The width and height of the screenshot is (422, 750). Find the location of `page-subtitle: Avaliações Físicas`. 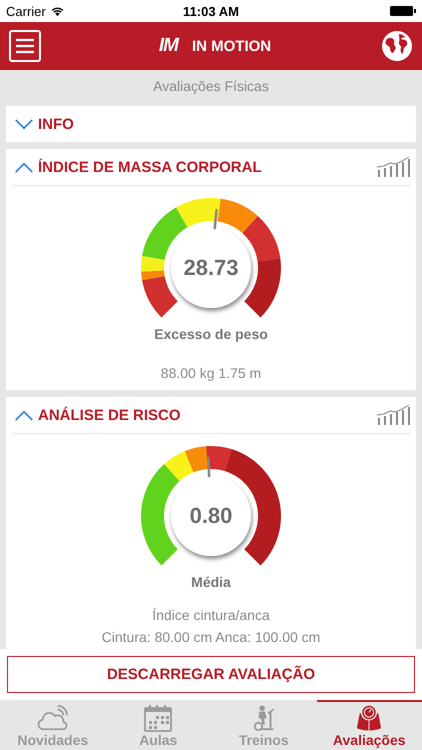

page-subtitle: Avaliações Físicas is located at coordinates (211, 86).